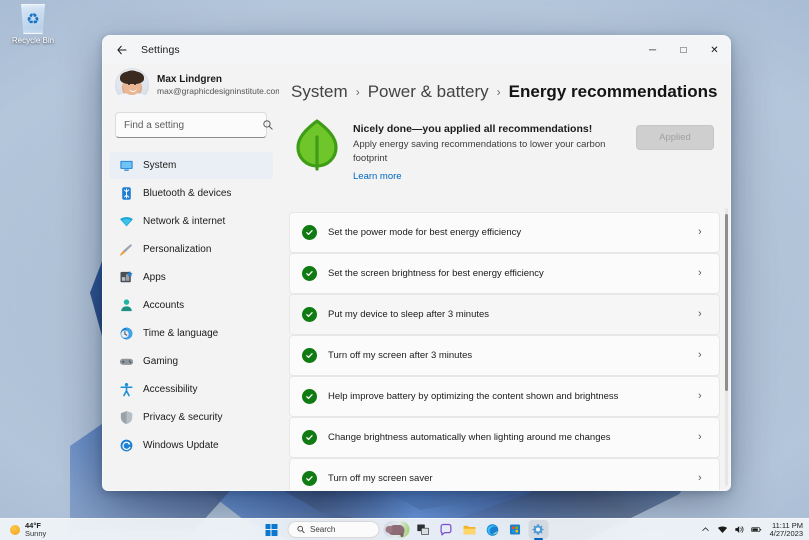 This screenshot has width=809, height=540. I want to click on sidebar-item-personalization: Personalization, so click(191, 249).